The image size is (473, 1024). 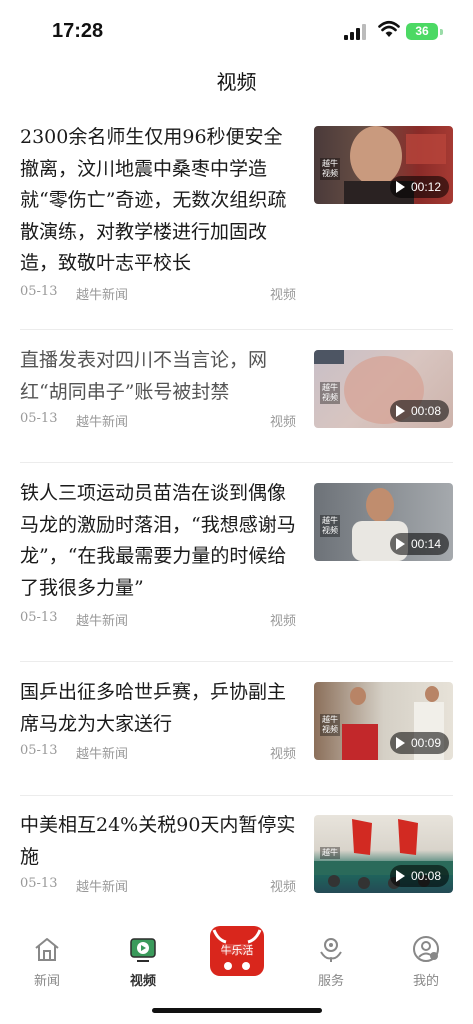 What do you see at coordinates (153, 708) in the screenshot?
I see `news-title: 国乒出征多哈世乒赛，乒协副主席马龙为大家送行` at bounding box center [153, 708].